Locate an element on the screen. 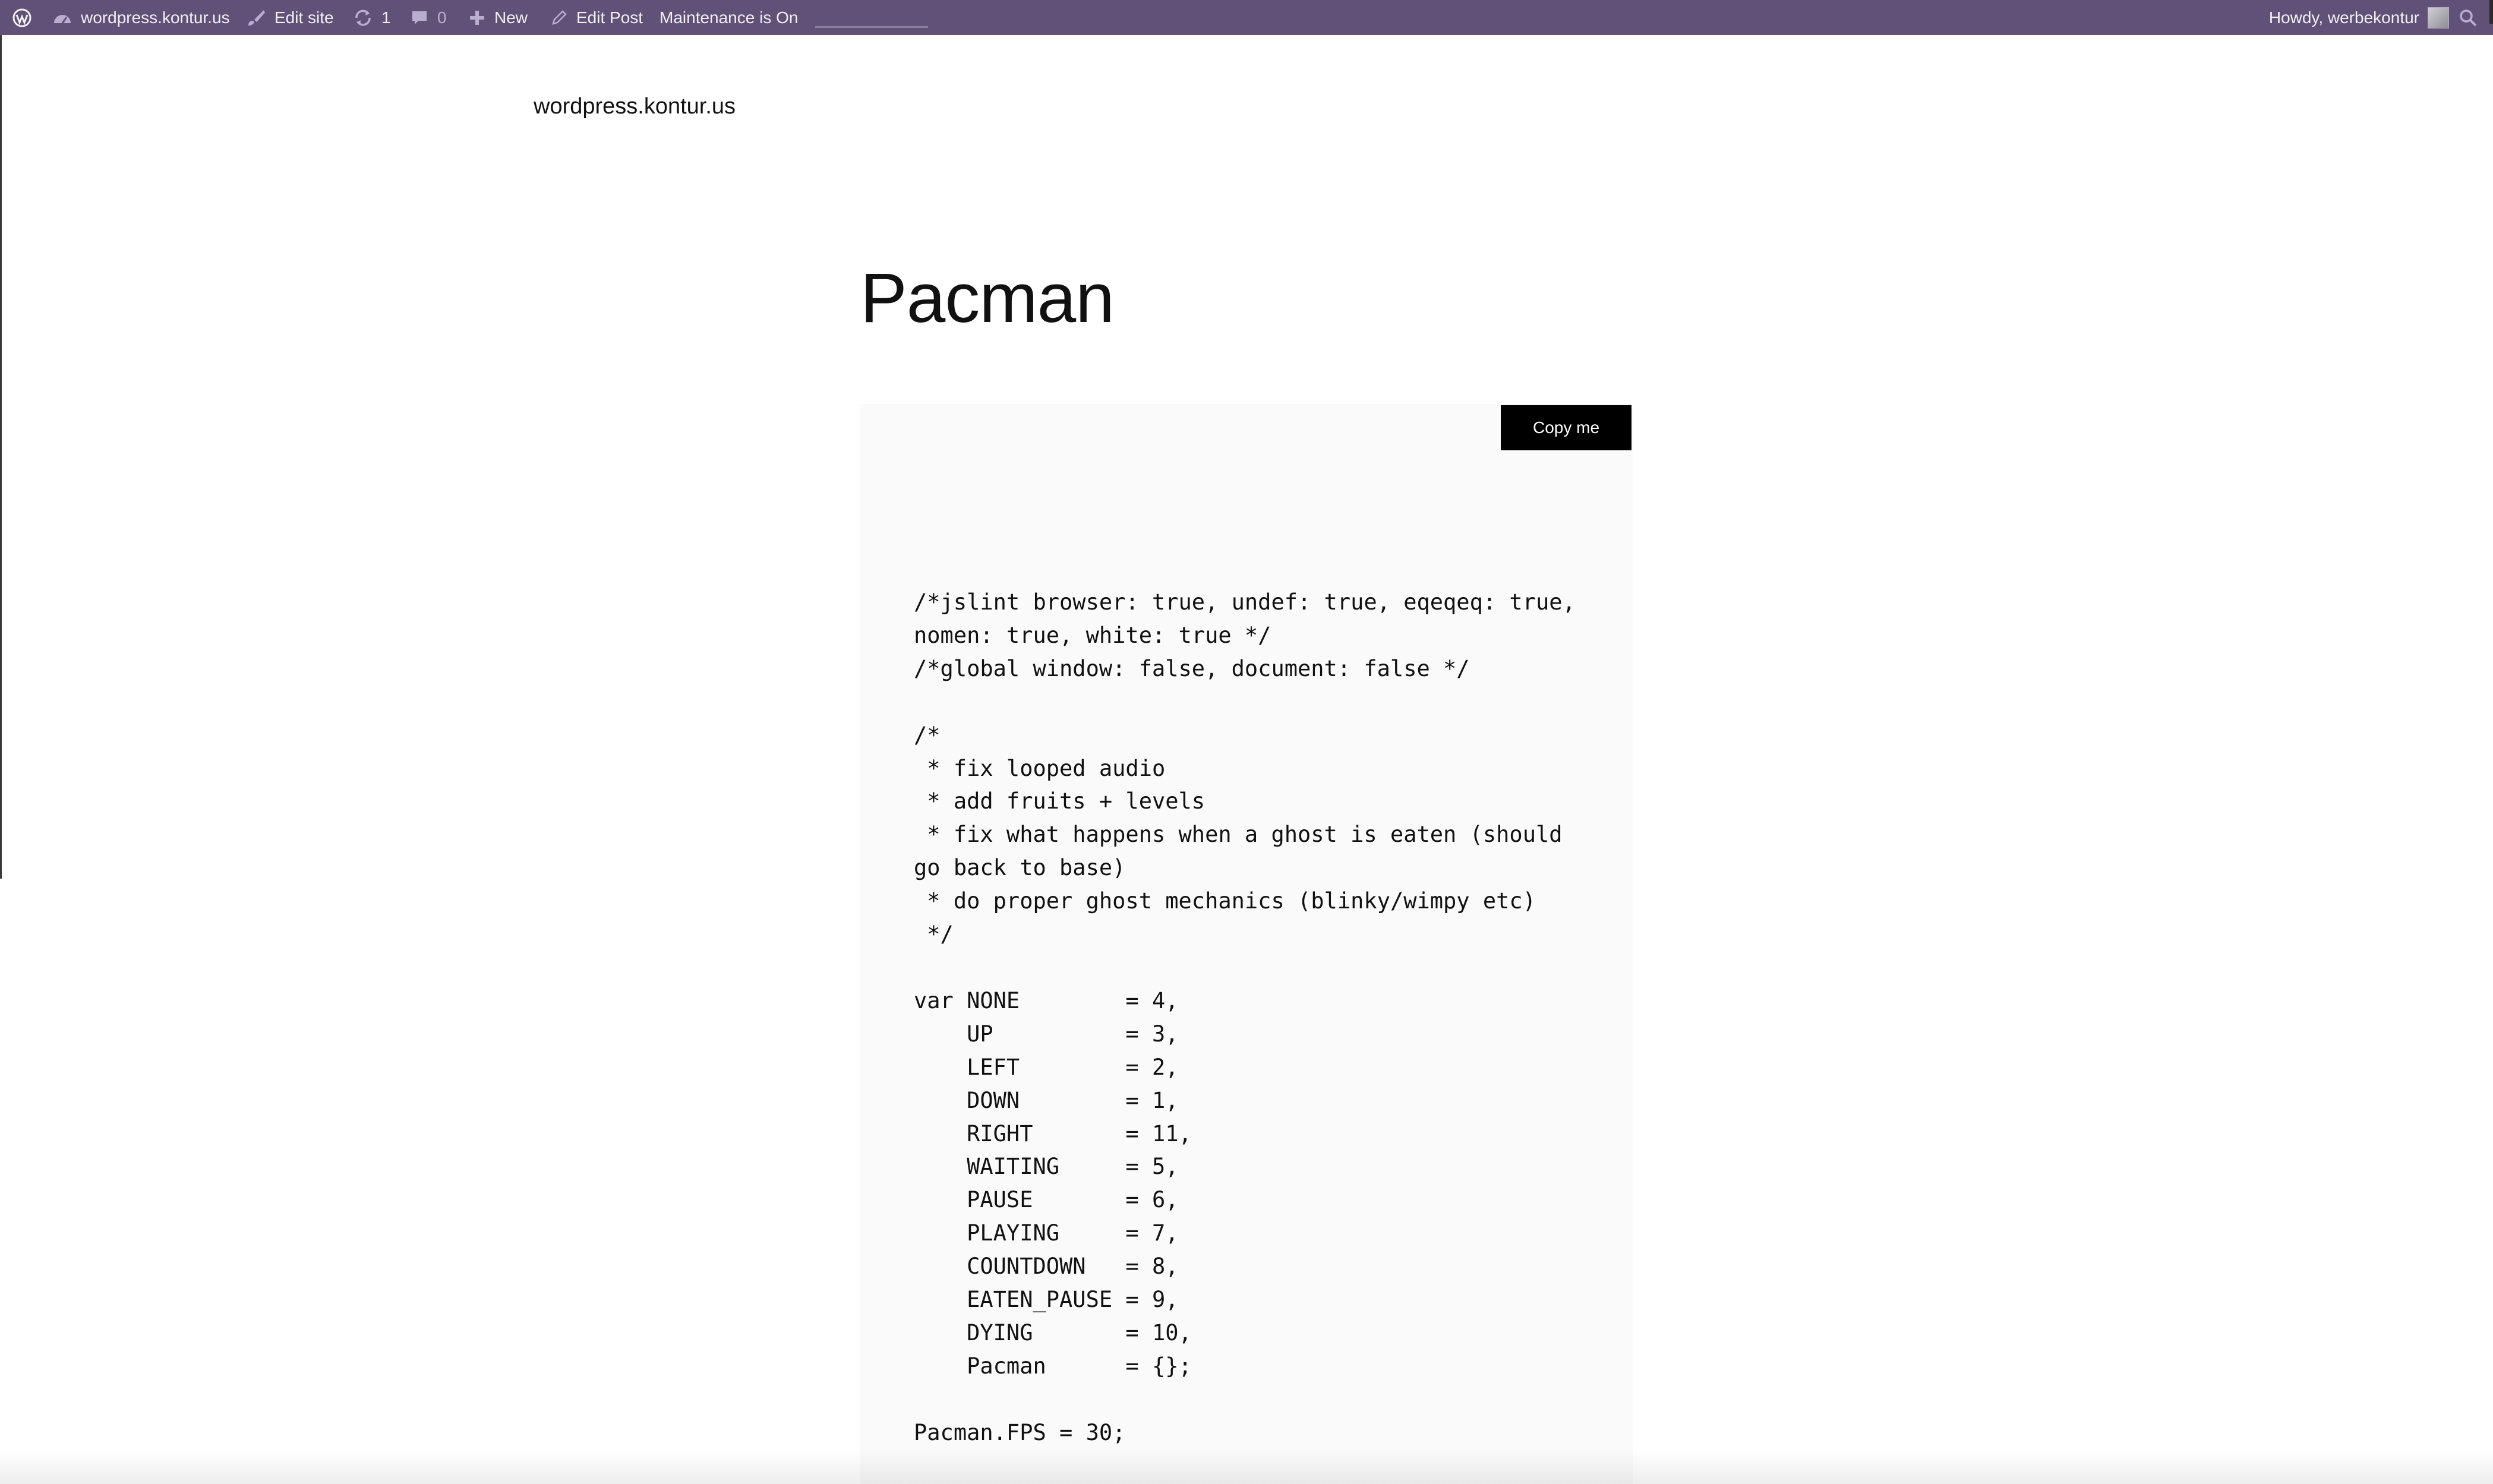  search-icon is located at coordinates (2468, 17).